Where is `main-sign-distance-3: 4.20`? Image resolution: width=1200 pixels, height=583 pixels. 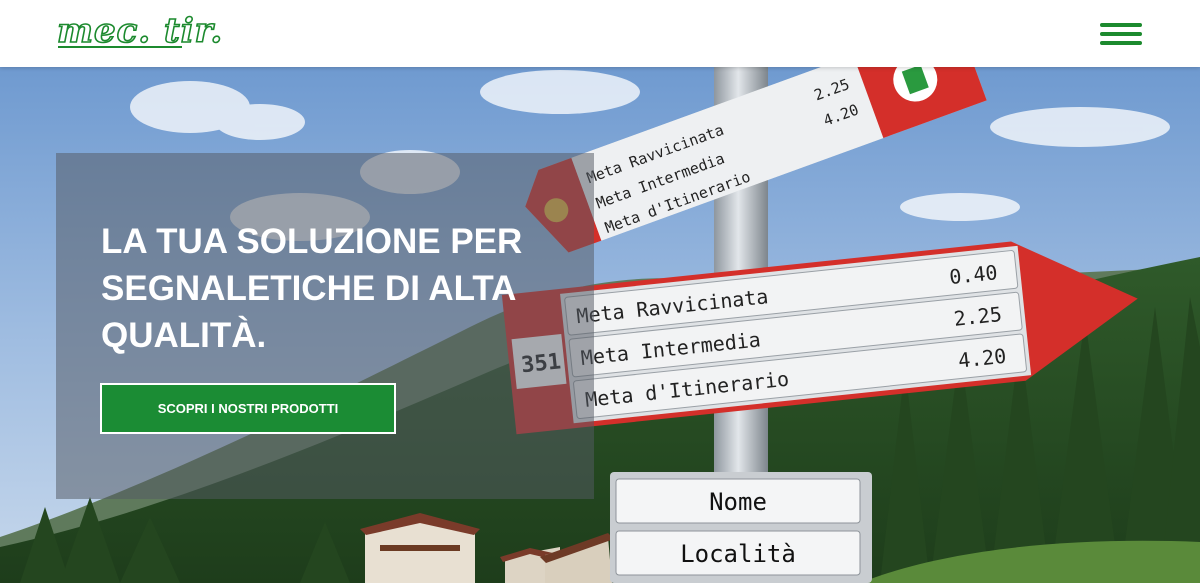
main-sign-distance-3: 4.20 is located at coordinates (982, 358).